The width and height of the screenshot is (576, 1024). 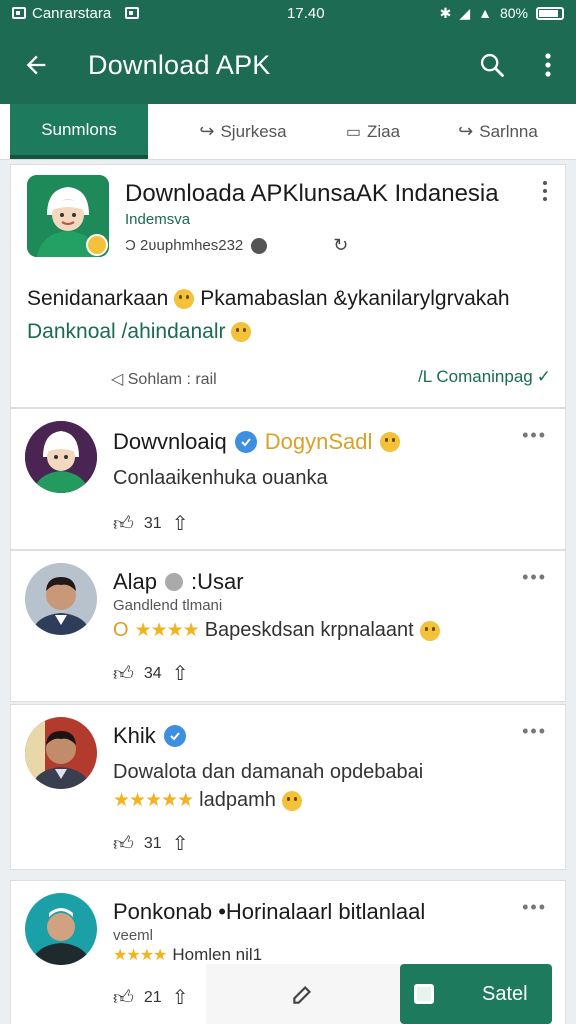 I want to click on rating-text: Bapeskdsan krpnalaant, so click(x=309, y=630).